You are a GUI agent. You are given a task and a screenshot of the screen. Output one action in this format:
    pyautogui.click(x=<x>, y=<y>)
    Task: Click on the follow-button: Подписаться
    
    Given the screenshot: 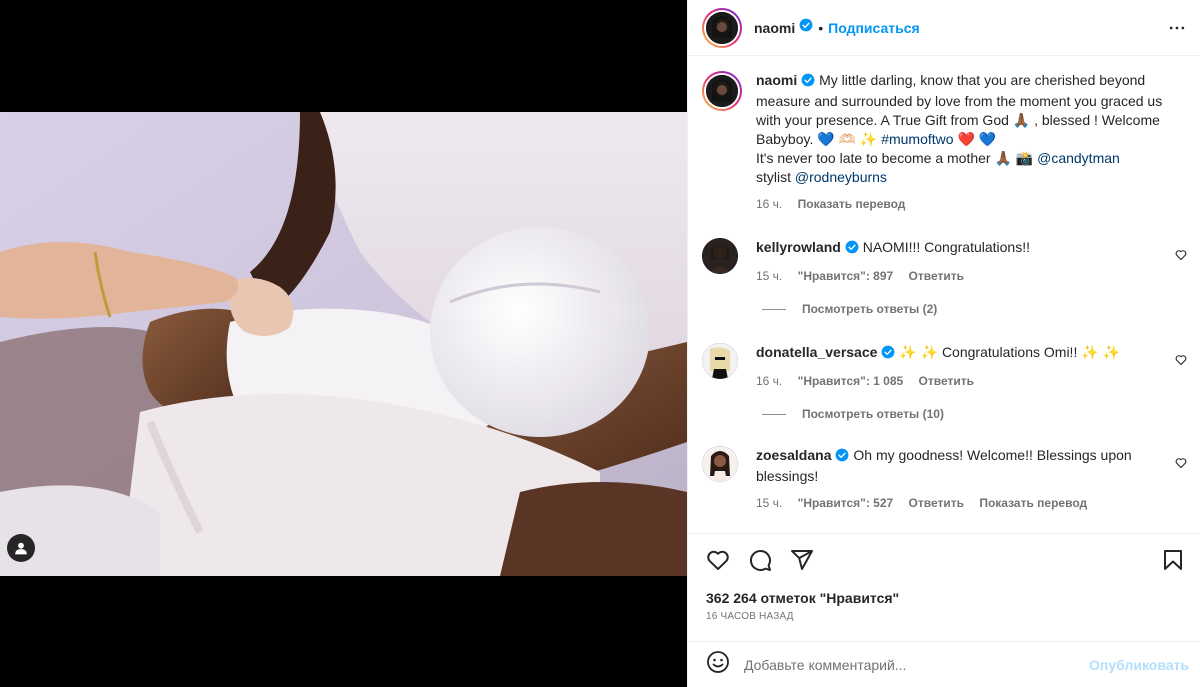 What is the action you would take?
    pyautogui.click(x=874, y=28)
    